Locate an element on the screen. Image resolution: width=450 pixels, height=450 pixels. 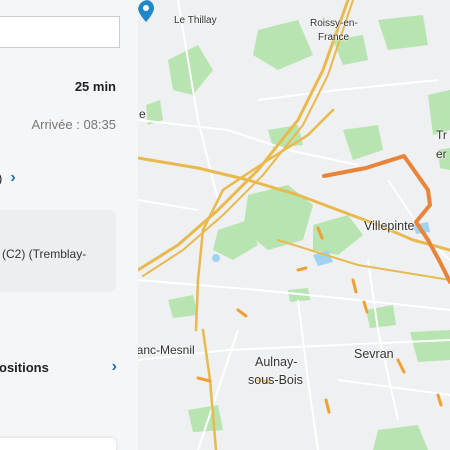
step-card: (C2) (Tremblay- is located at coordinates (58, 251).